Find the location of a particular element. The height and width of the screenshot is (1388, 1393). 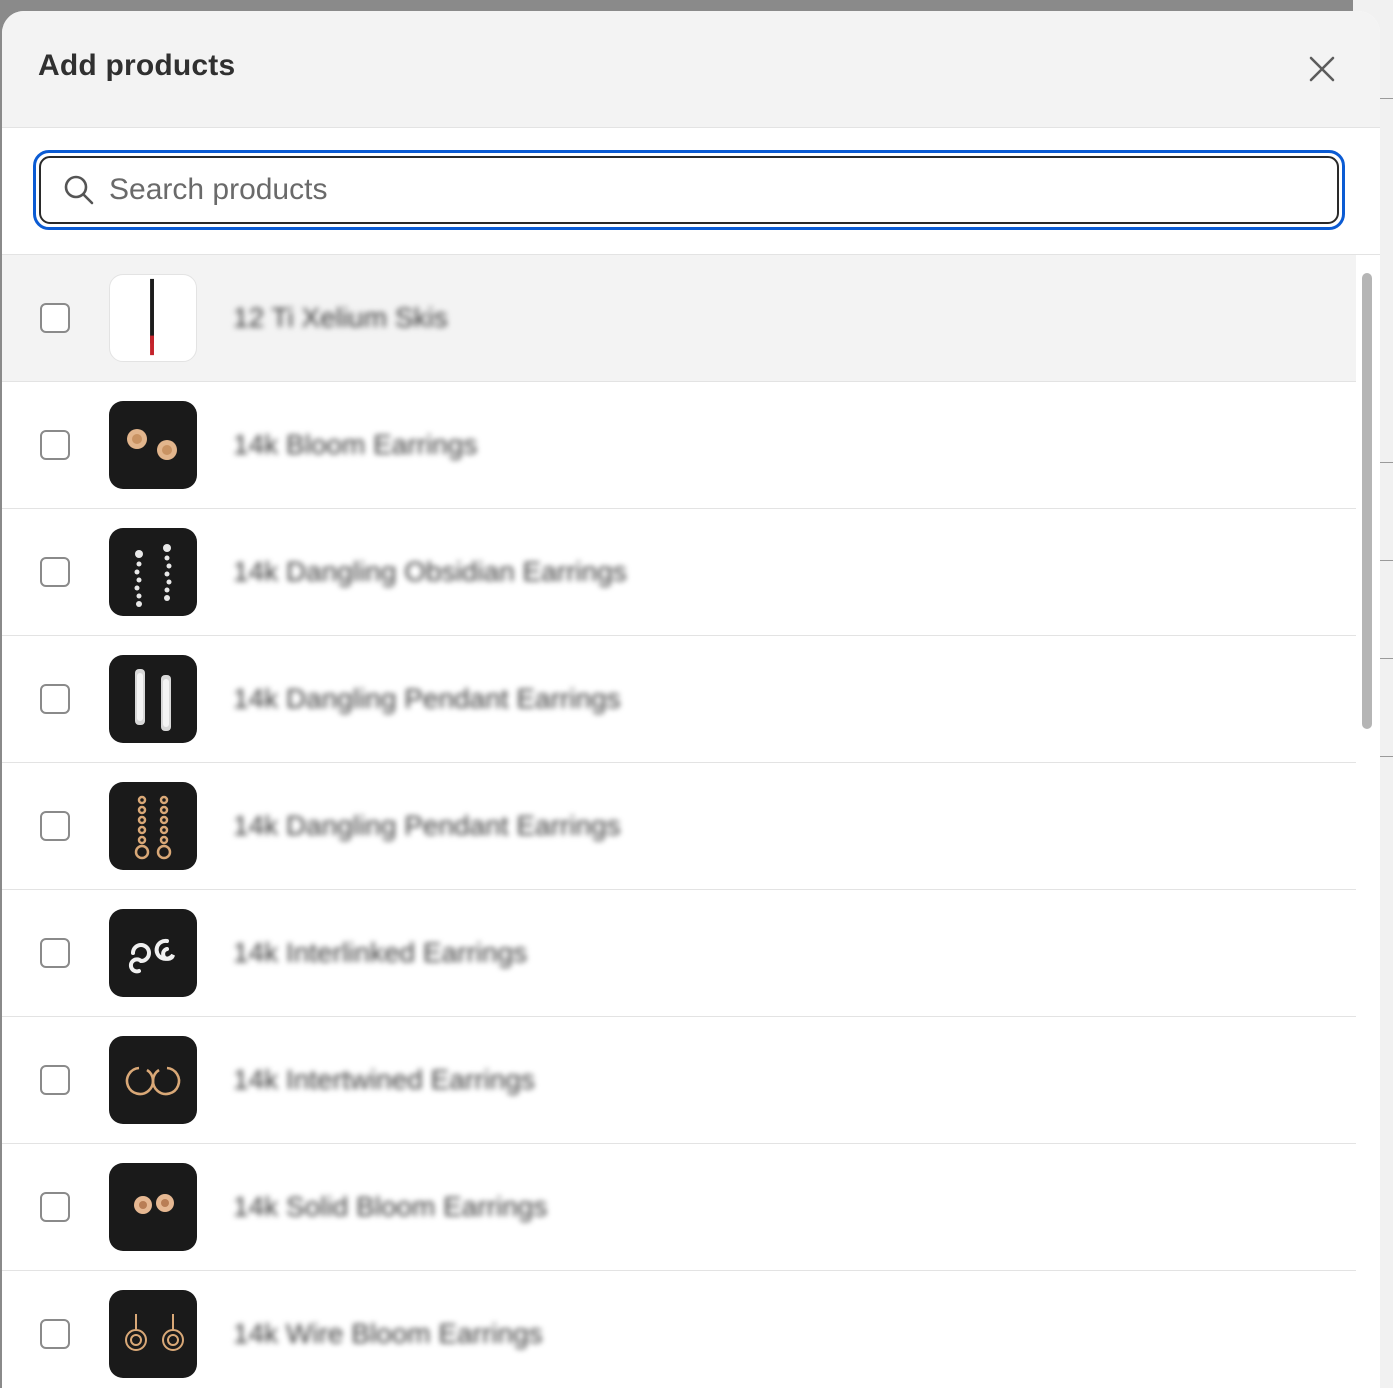

ski-image is located at coordinates (153, 318).